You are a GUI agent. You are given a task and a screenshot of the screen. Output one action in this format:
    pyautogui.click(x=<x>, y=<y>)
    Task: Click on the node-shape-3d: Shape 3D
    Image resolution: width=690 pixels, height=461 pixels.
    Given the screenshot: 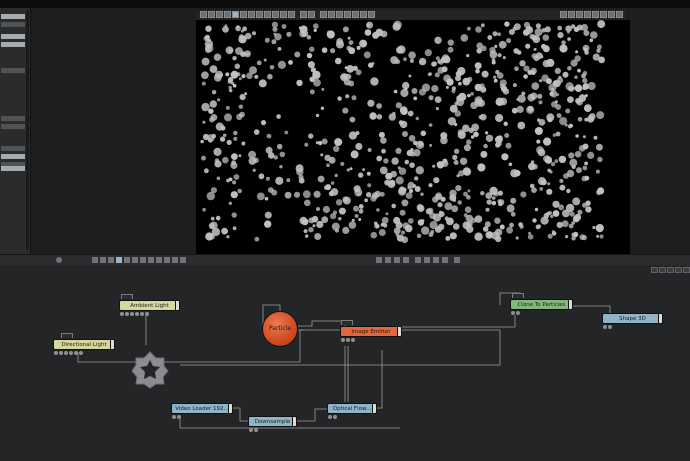 What is the action you would take?
    pyautogui.click(x=632, y=318)
    